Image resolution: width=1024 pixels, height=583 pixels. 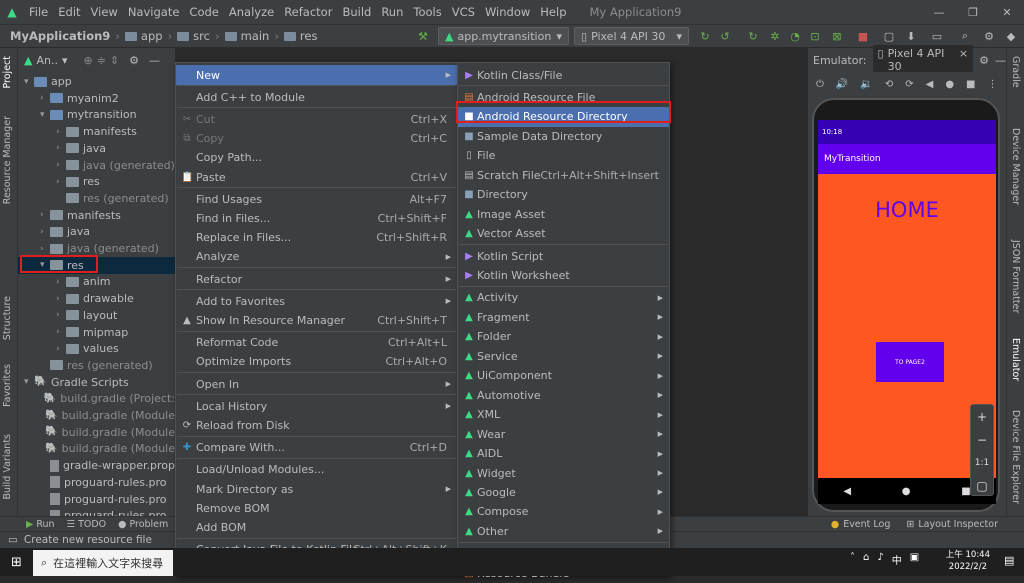 What do you see at coordinates (553, 12) in the screenshot?
I see `menu-help: Help` at bounding box center [553, 12].